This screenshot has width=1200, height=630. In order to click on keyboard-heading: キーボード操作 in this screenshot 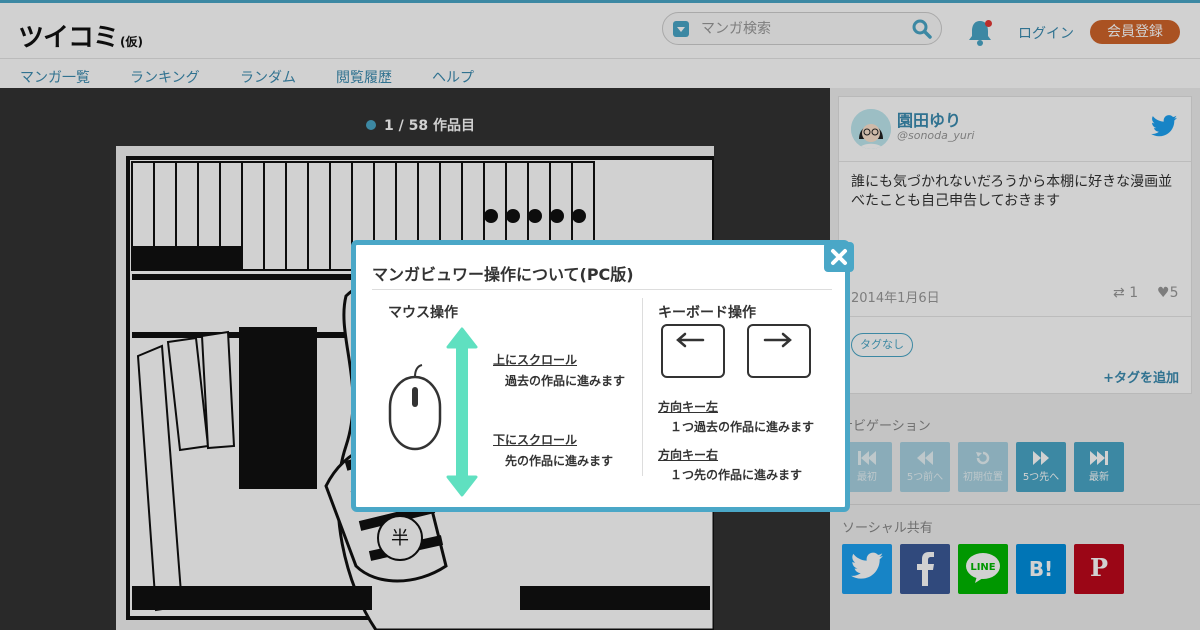, I will do `click(707, 313)`.